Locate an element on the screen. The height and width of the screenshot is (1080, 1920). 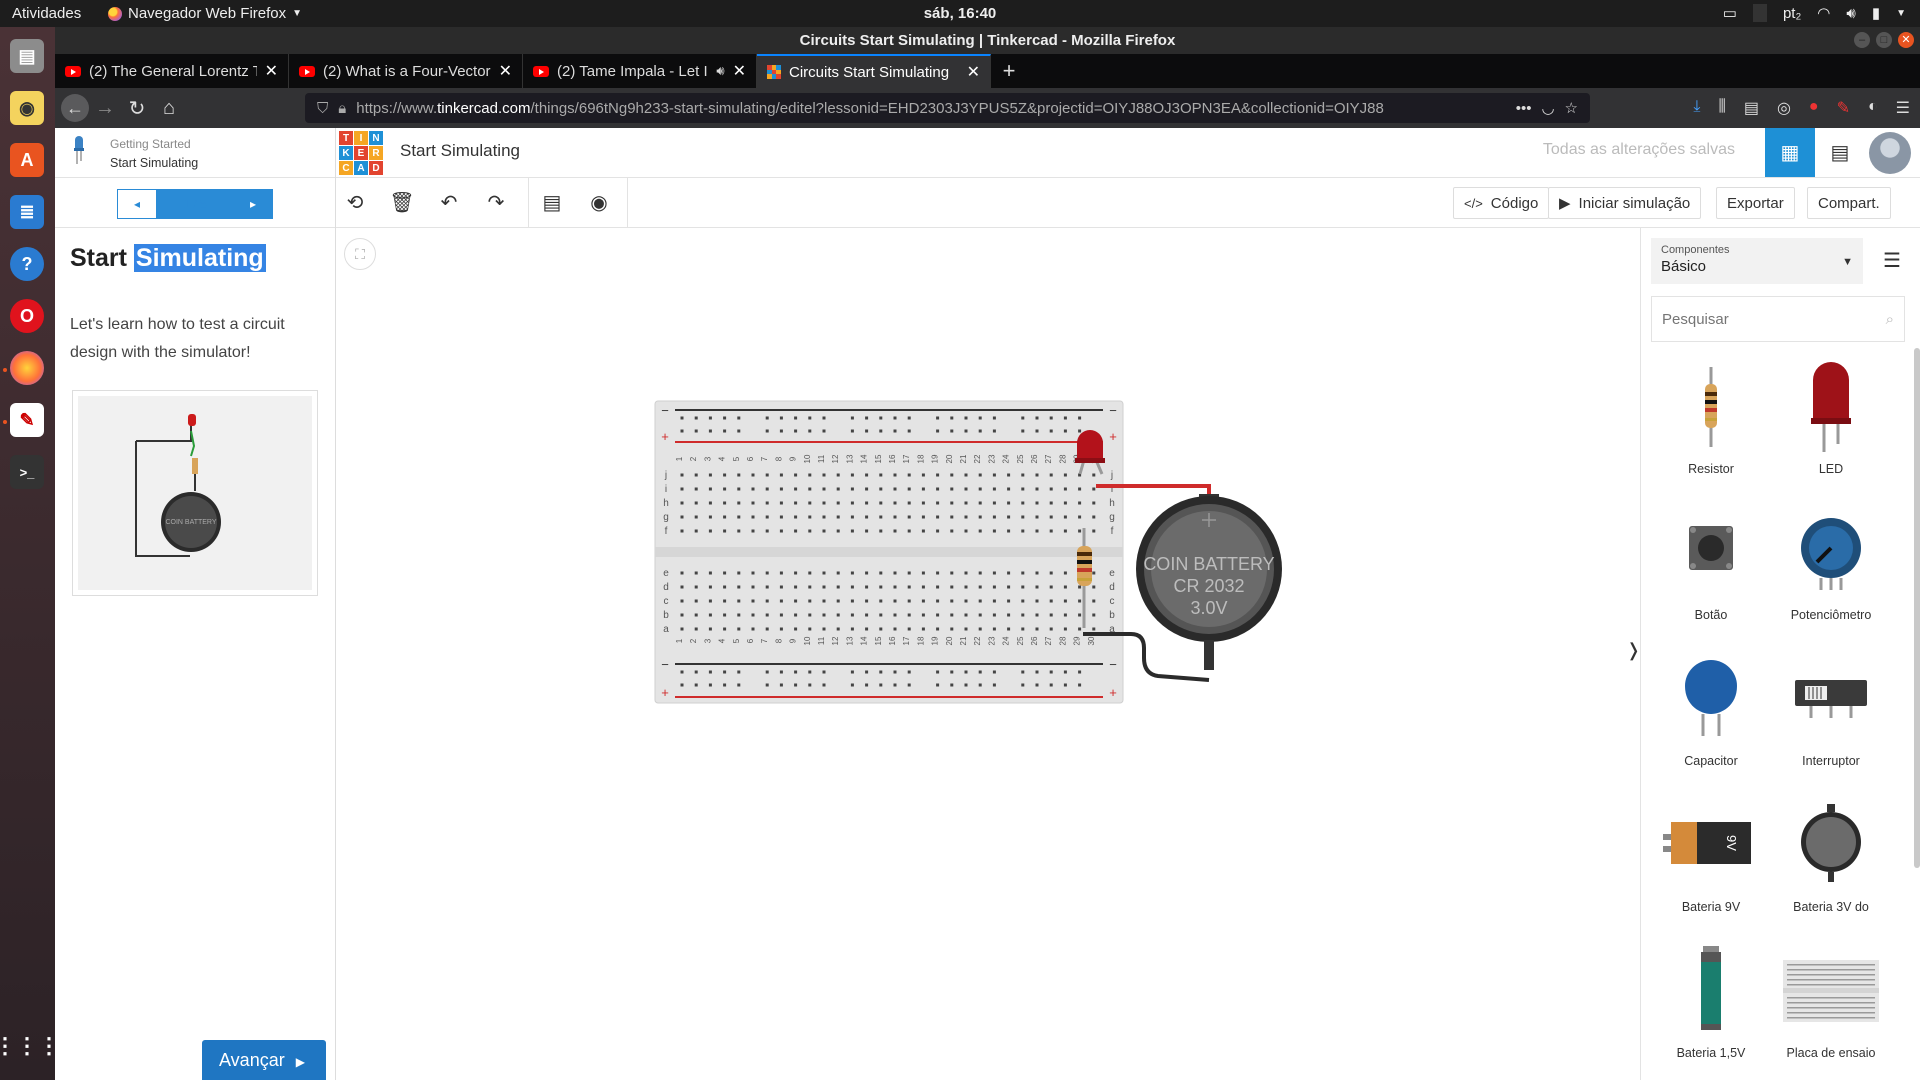
sidebar-icon: ▤ is located at coordinates (1751, 108).